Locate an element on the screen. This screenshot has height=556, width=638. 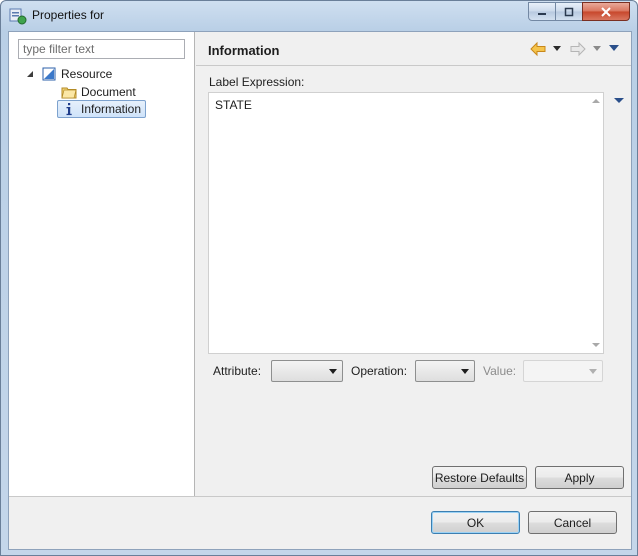
ok-button: OK is located at coordinates (475, 522).